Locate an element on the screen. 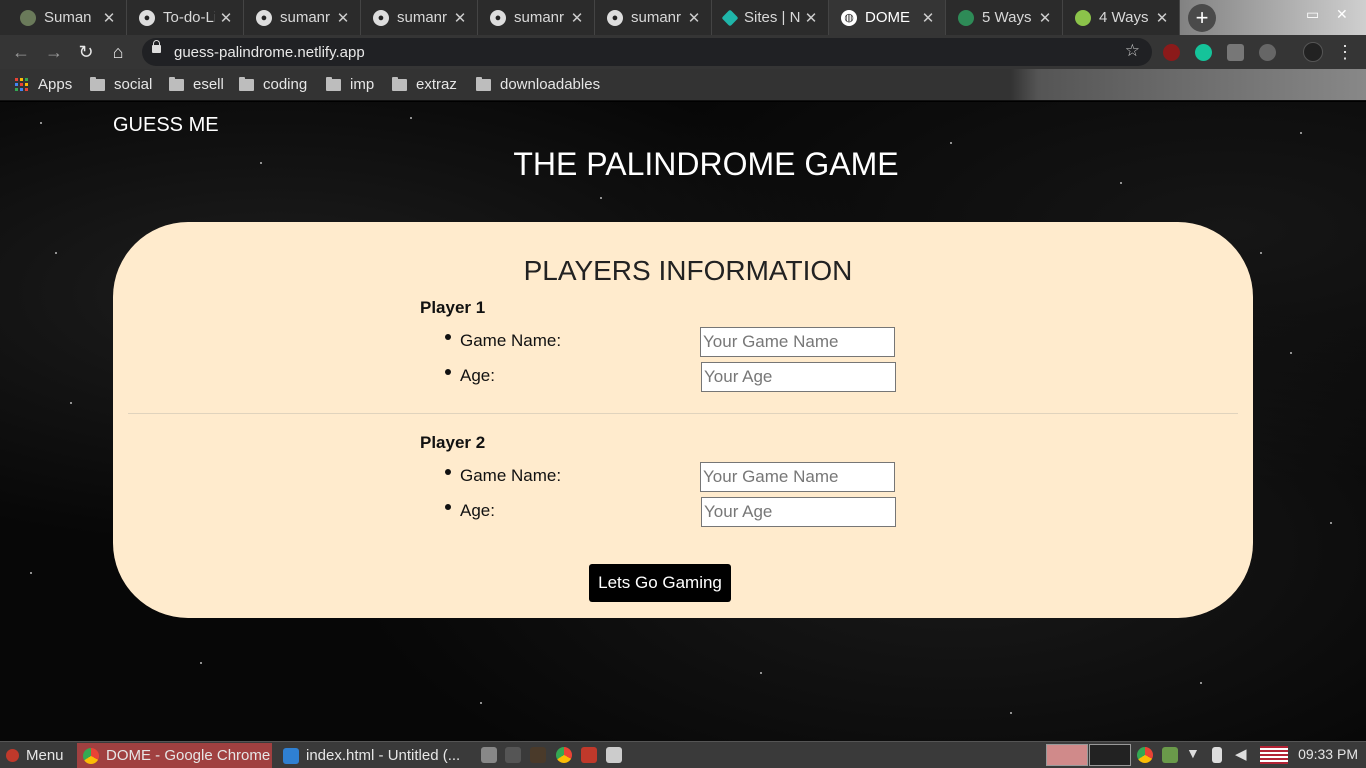  bookmark-folder-esell: esell is located at coordinates (196, 84).